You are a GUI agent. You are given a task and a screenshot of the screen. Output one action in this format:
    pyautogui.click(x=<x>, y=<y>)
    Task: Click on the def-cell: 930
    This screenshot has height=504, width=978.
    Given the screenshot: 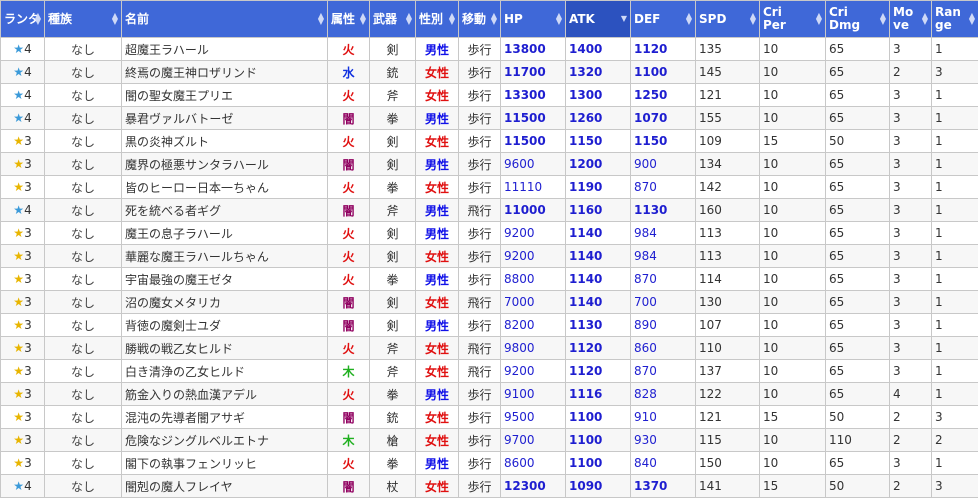 What is the action you would take?
    pyautogui.click(x=663, y=440)
    